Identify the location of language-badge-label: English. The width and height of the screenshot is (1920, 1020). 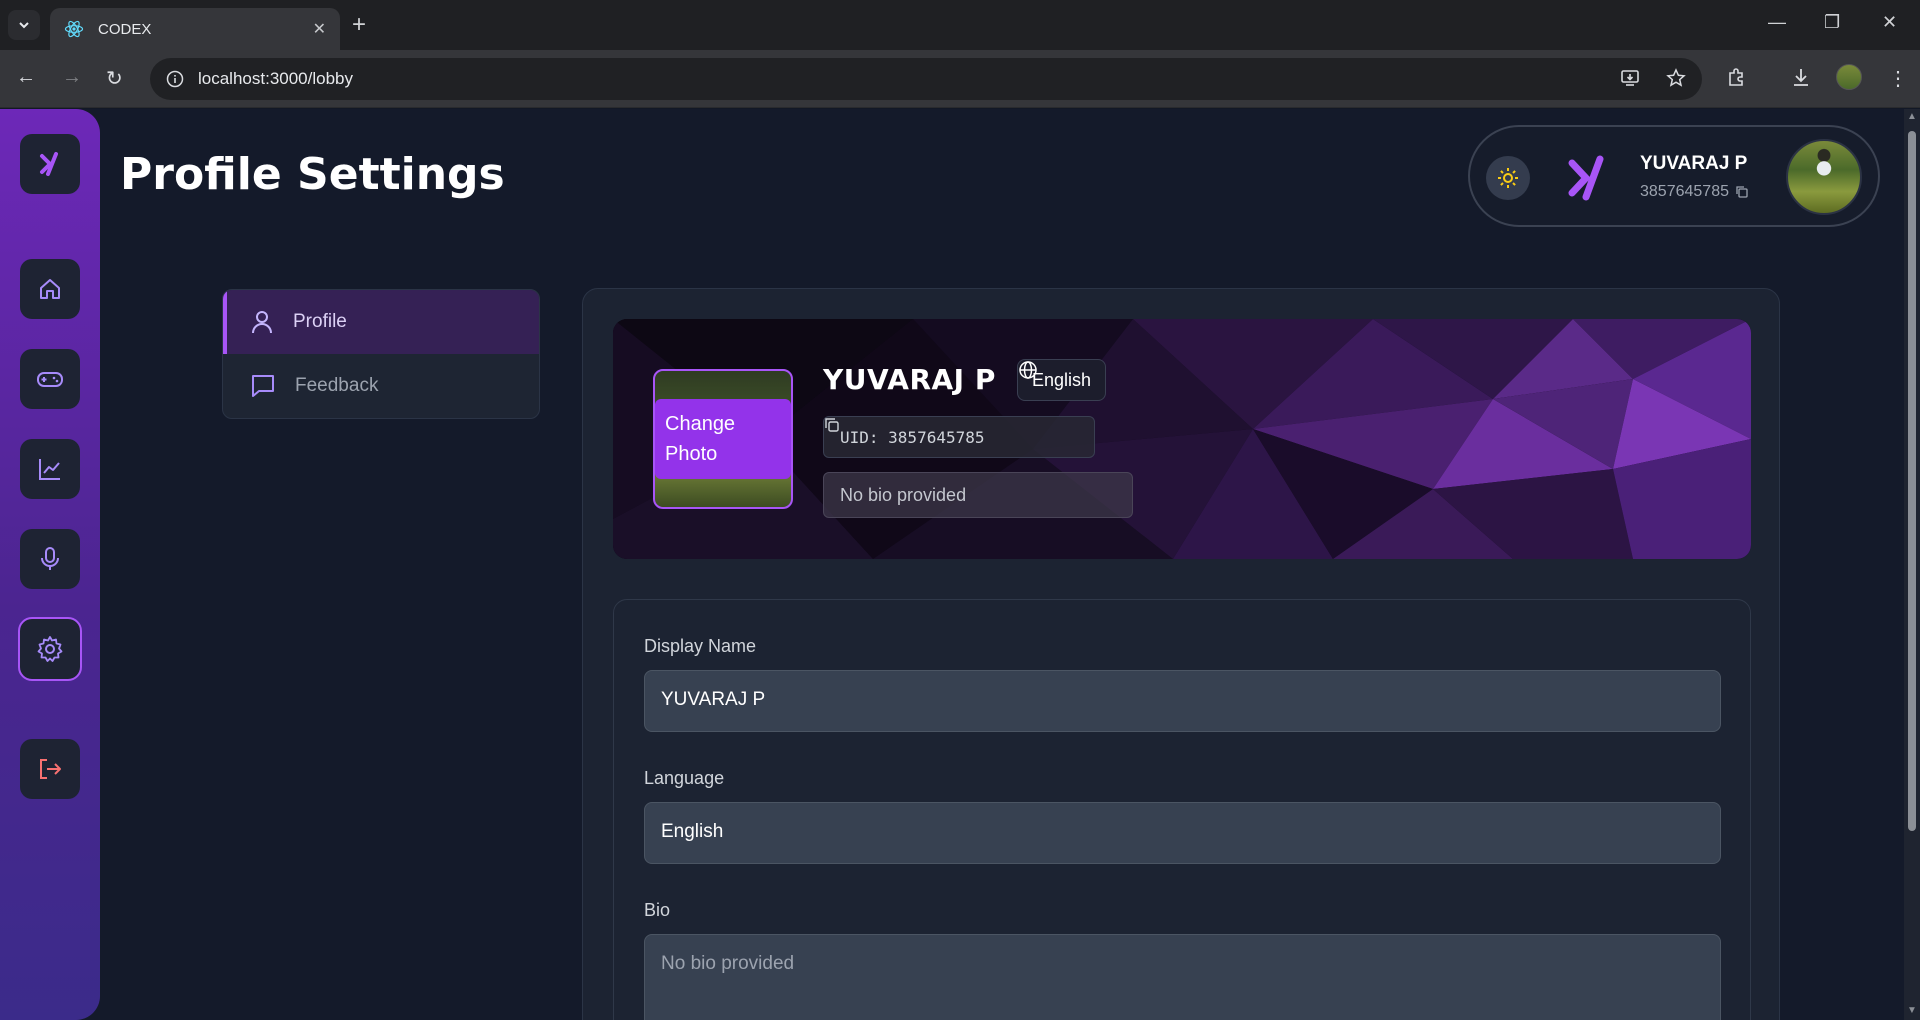
(1062, 379).